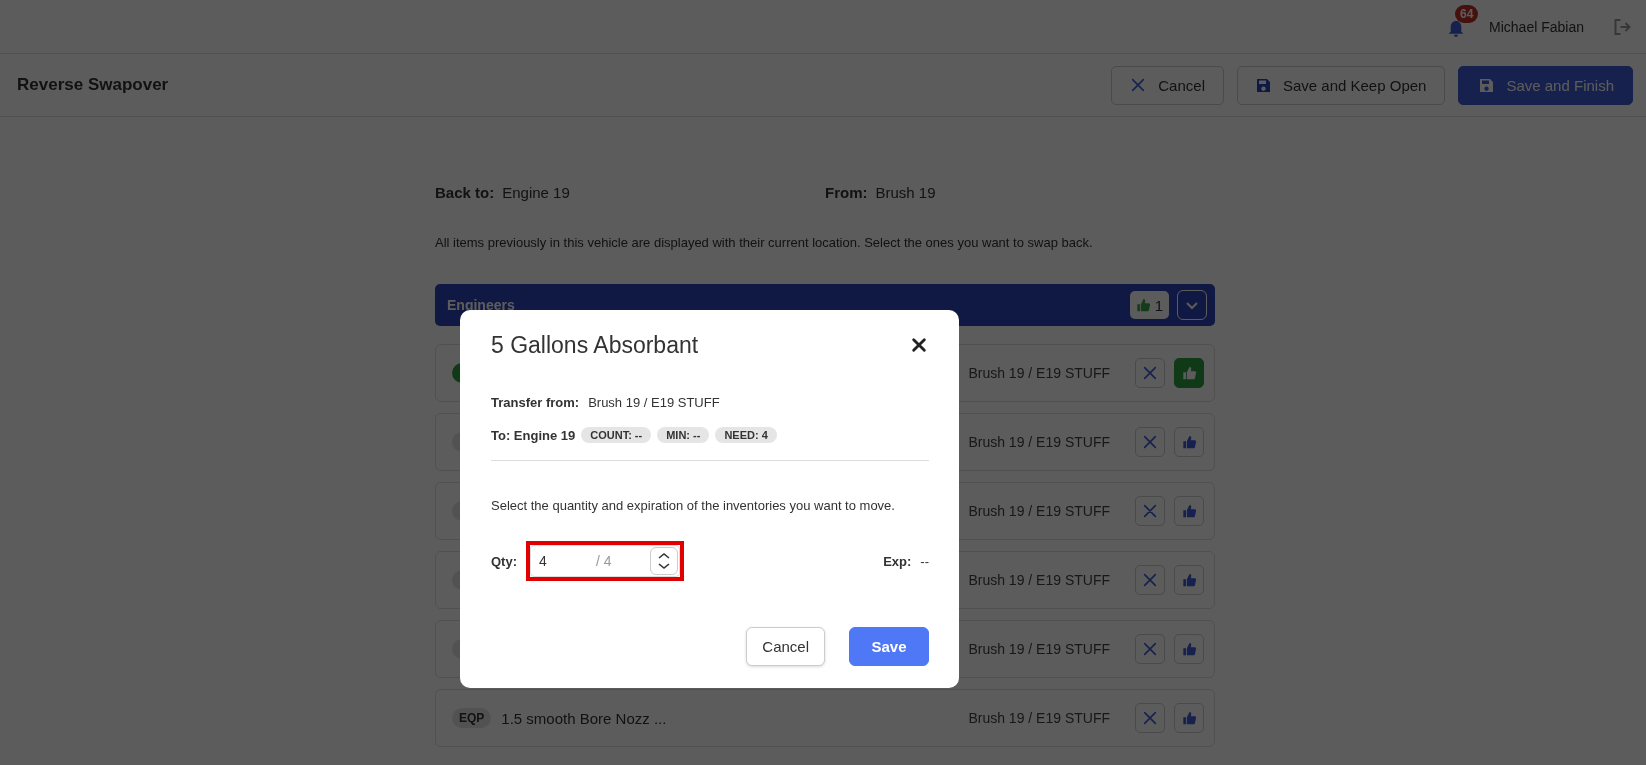 The width and height of the screenshot is (1646, 765). I want to click on instructions-text: All items previously in this vehicle are displayed with their current location. Select the ones you want to swap back., so click(764, 242).